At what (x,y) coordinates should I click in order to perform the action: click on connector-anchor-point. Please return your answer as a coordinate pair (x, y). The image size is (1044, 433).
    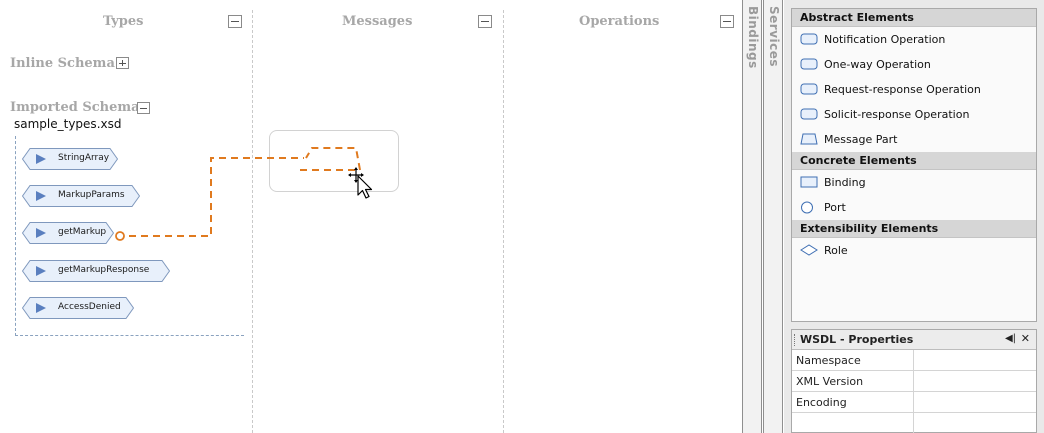
    Looking at the image, I should click on (120, 236).